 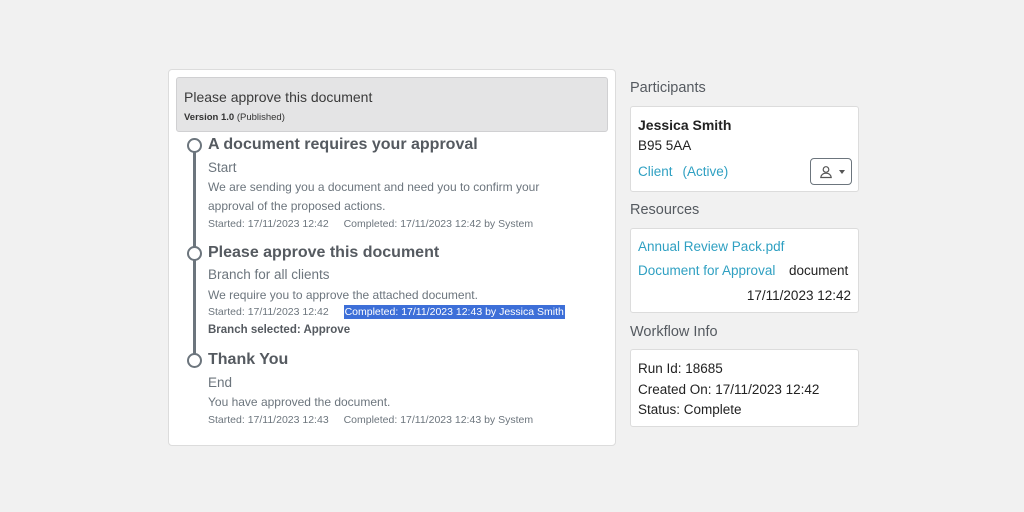 I want to click on workflow-info-heading: Workflow Info, so click(x=674, y=332).